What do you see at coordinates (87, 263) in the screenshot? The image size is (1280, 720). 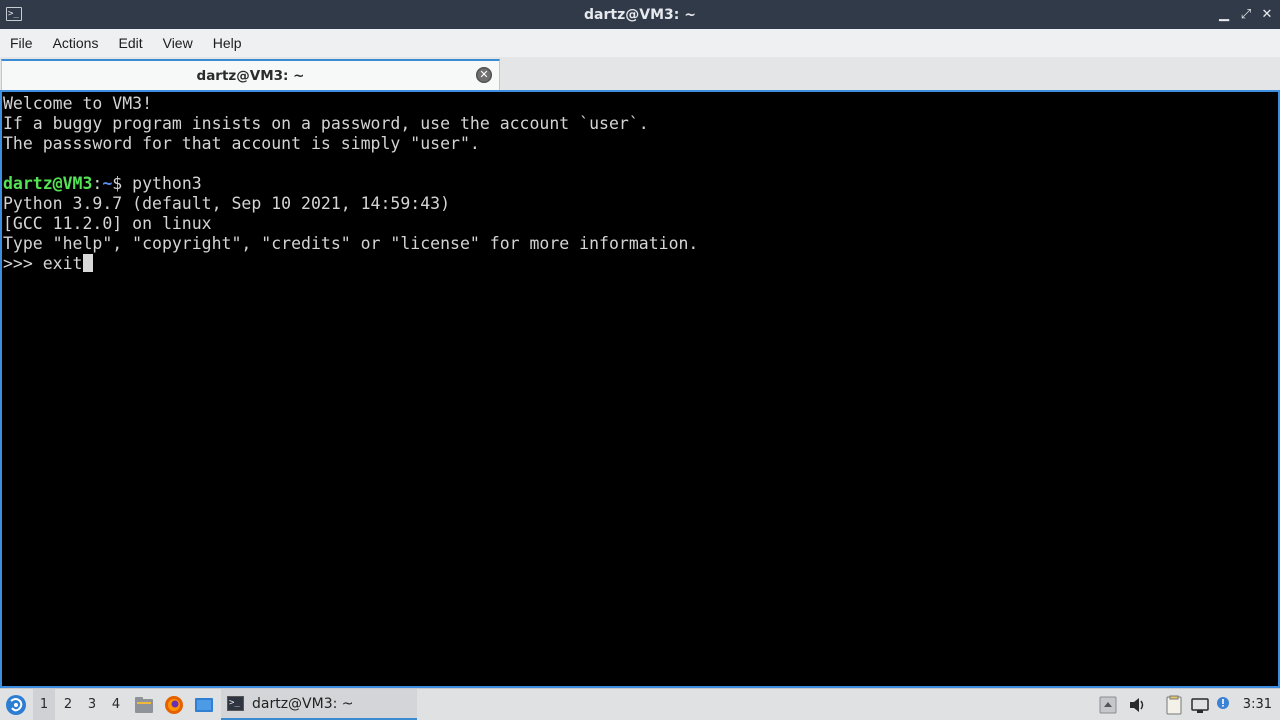 I see `text-cursor` at bounding box center [87, 263].